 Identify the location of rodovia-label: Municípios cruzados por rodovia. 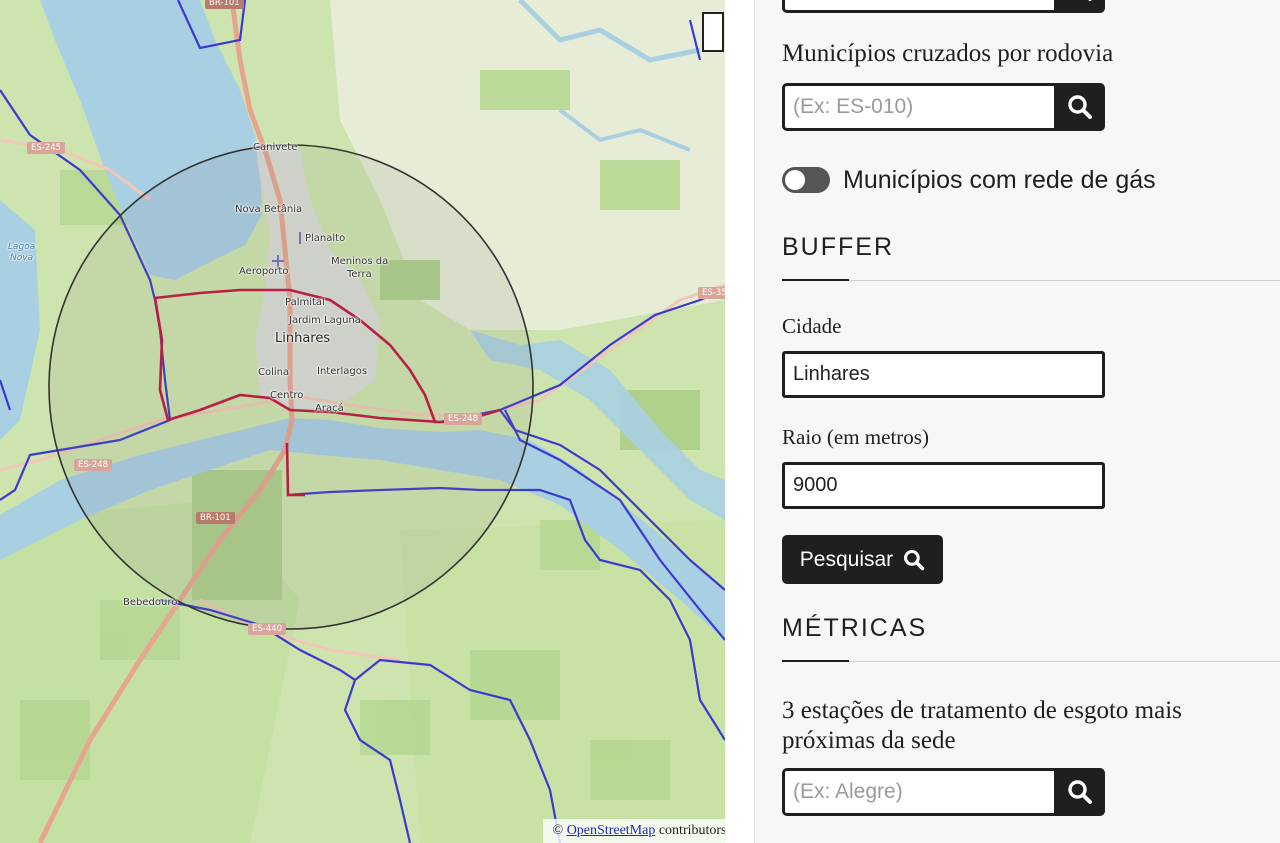
(948, 53).